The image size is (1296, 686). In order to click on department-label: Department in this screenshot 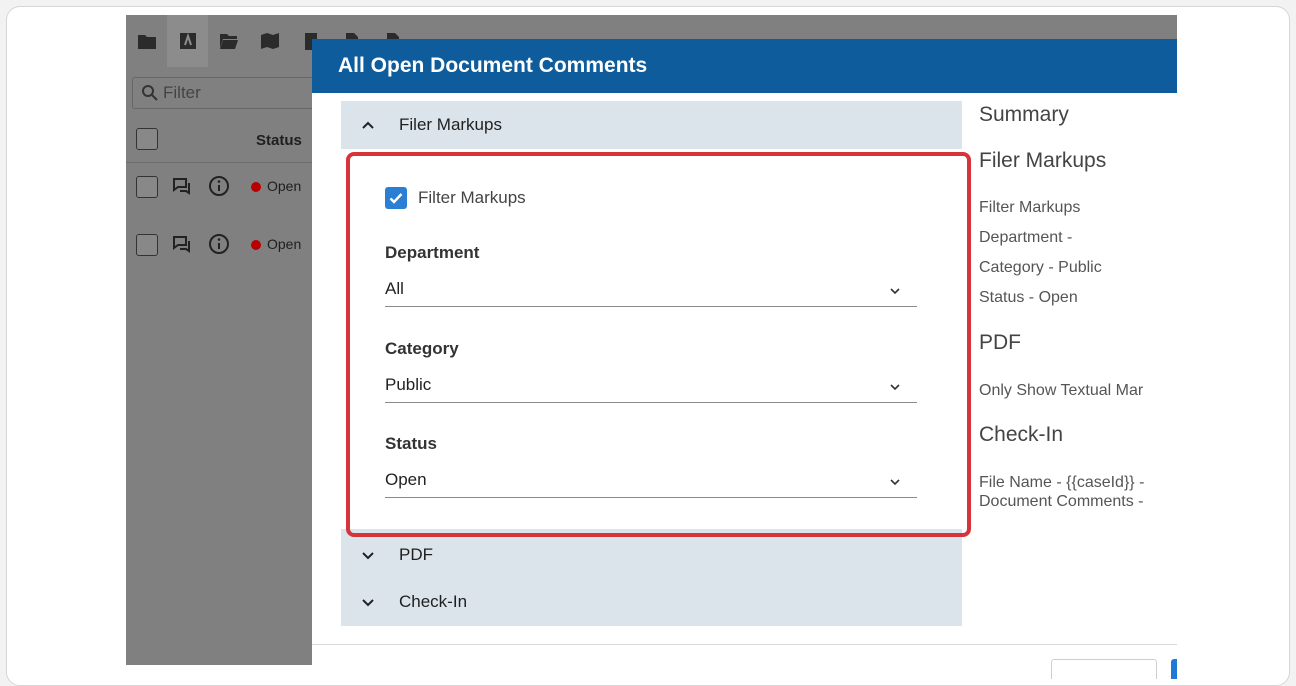, I will do `click(432, 252)`.